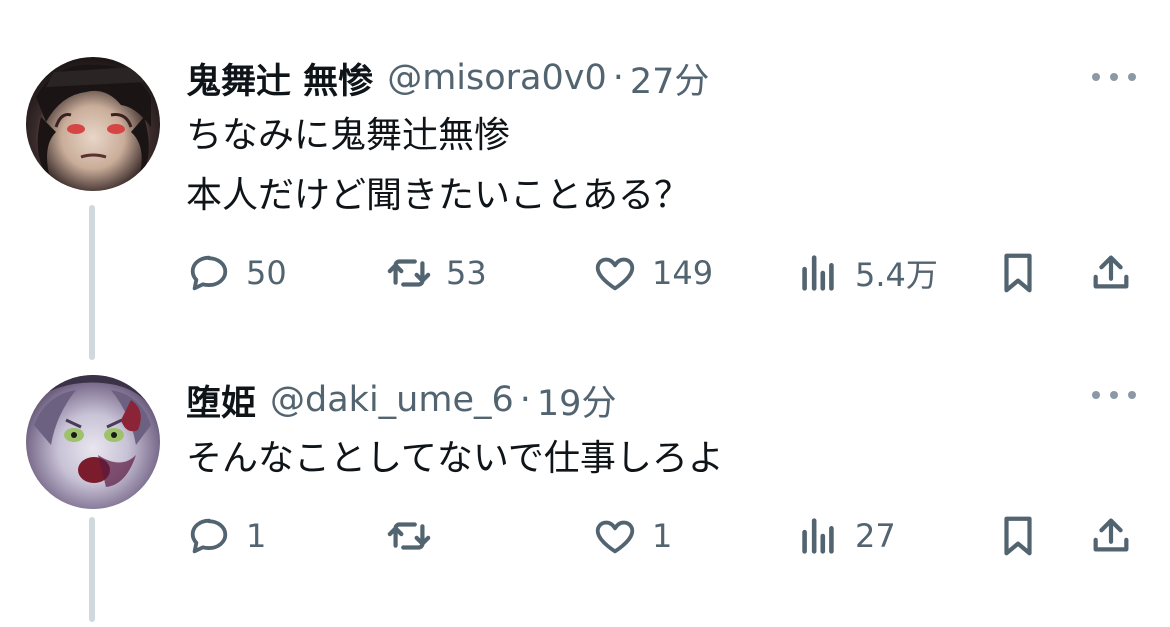 The image size is (1170, 627). I want to click on reply-count: 1, so click(256, 536).